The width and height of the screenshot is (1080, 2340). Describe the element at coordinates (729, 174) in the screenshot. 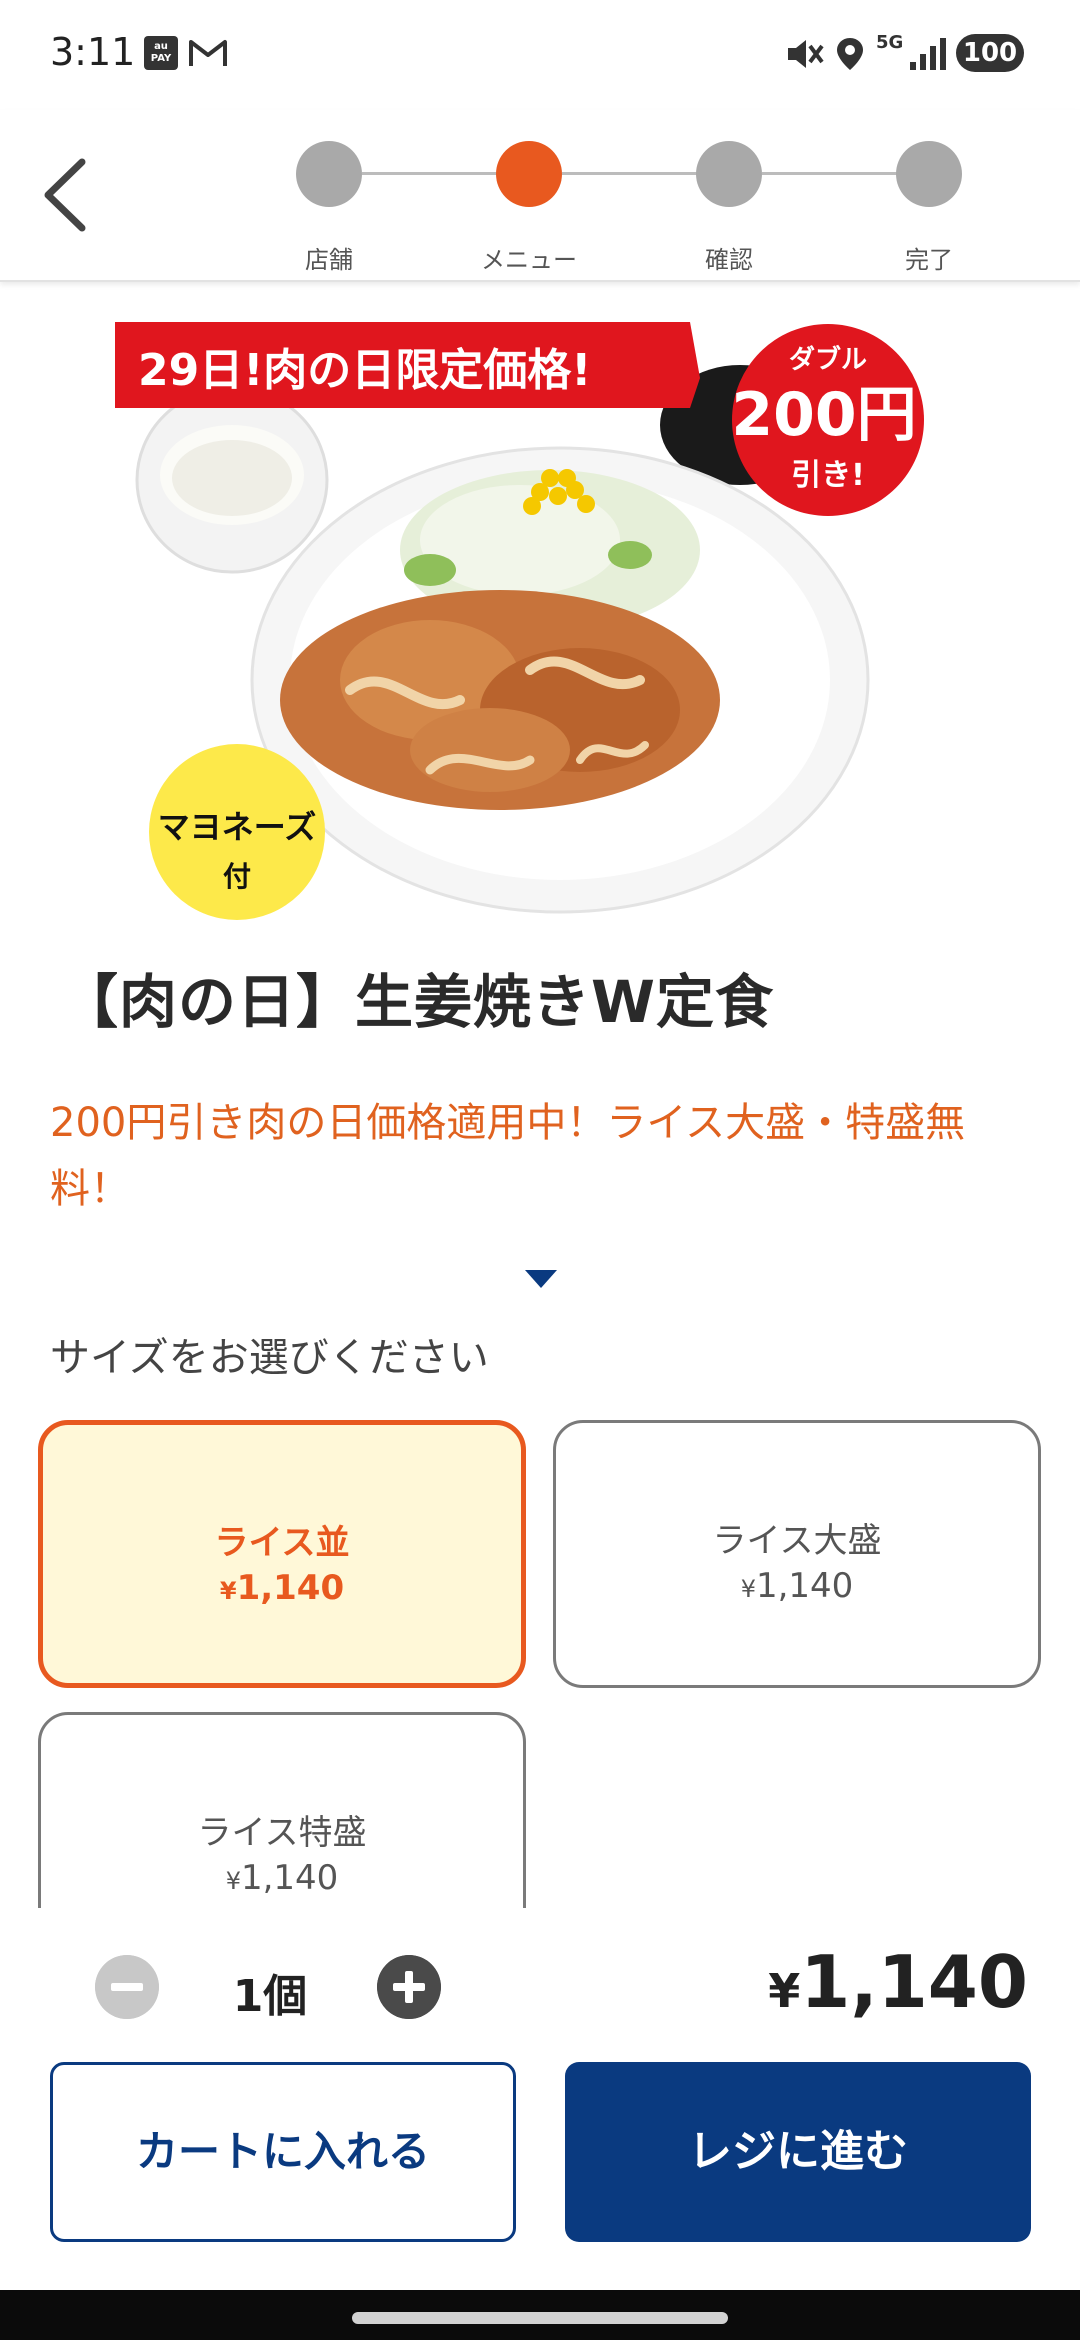

I see `step-dot-confirm` at that location.